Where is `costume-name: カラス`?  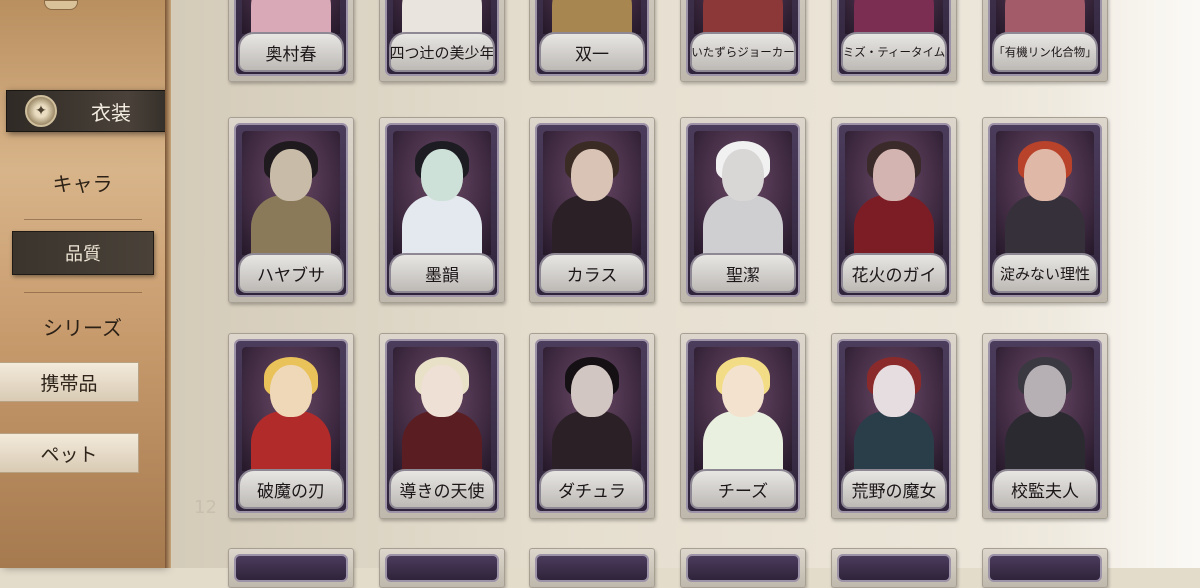
costume-name: カラス is located at coordinates (592, 273).